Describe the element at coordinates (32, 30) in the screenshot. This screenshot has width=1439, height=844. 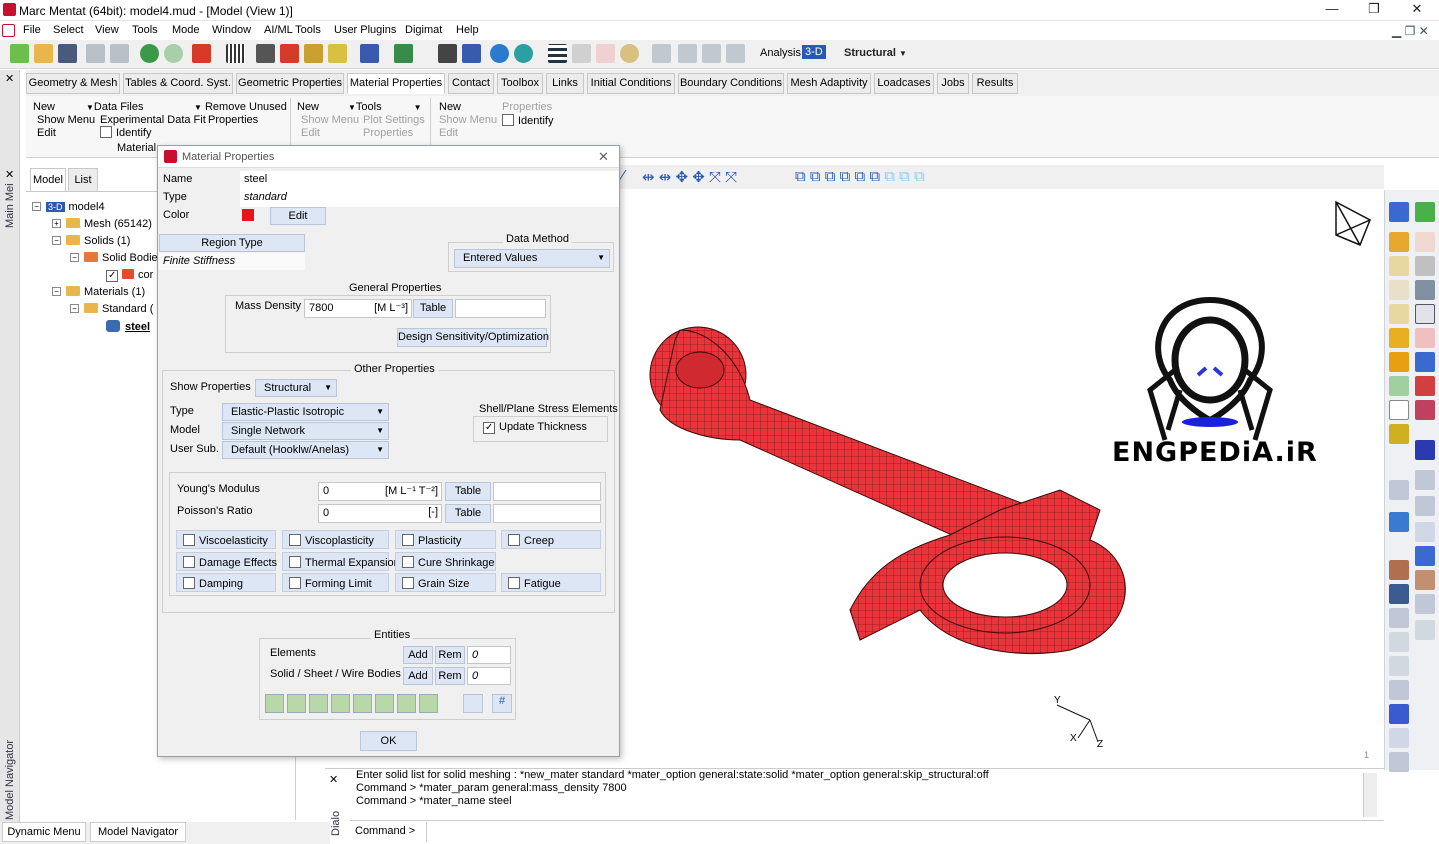
I see `menu-file: File` at that location.